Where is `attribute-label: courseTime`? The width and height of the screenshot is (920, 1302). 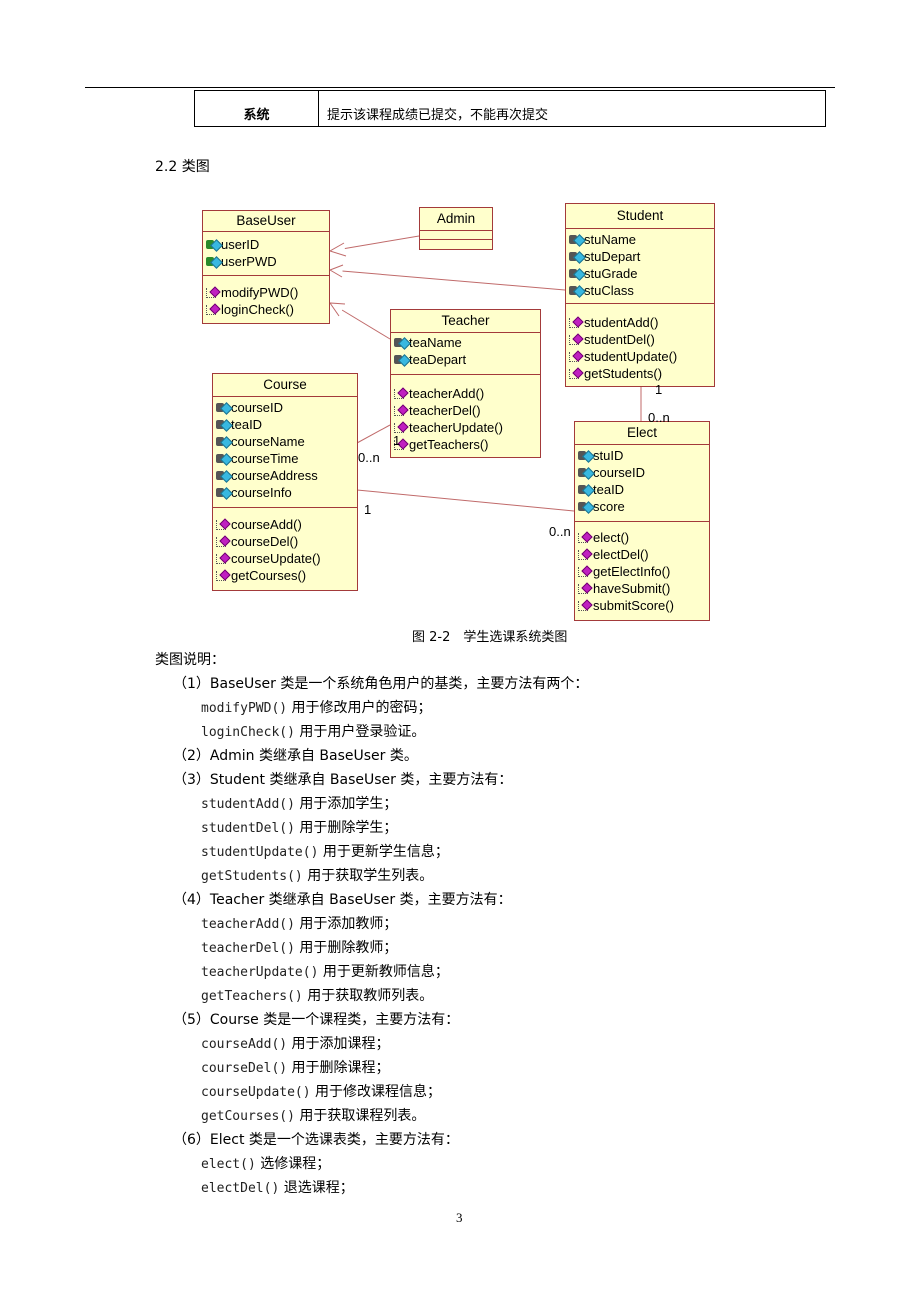
attribute-label: courseTime is located at coordinates (265, 458).